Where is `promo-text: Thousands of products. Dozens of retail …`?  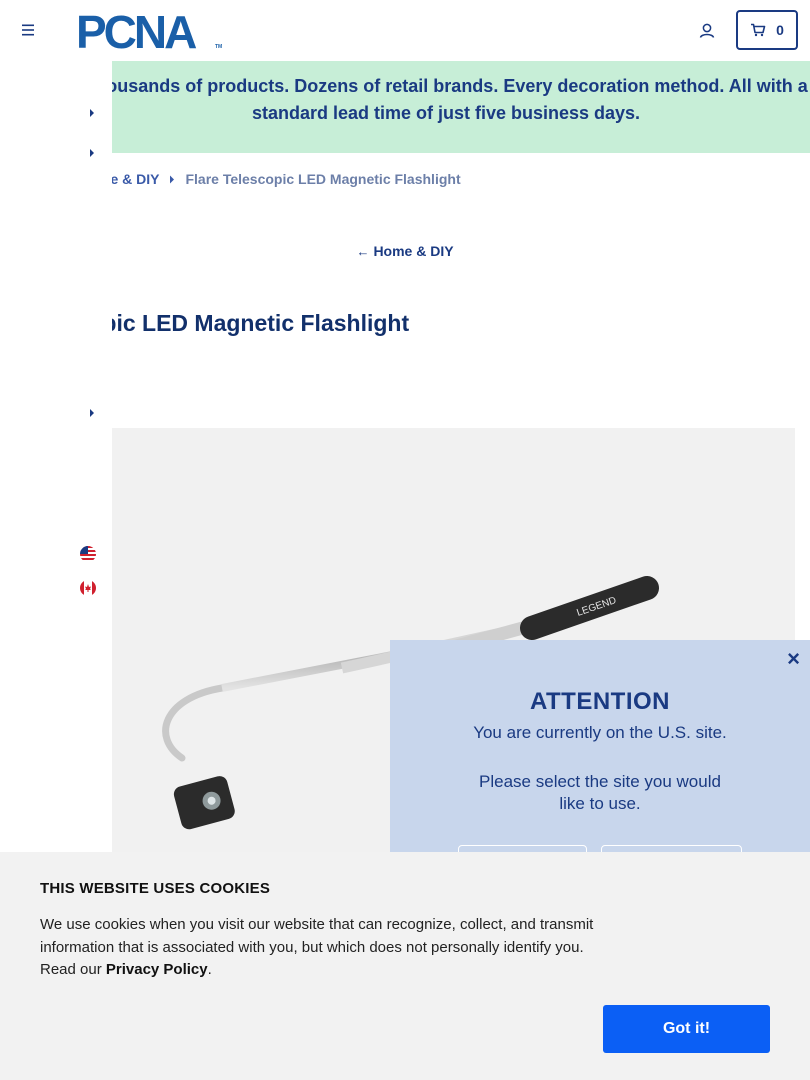
promo-text: Thousands of products. Dozens of retail … is located at coordinates (446, 99).